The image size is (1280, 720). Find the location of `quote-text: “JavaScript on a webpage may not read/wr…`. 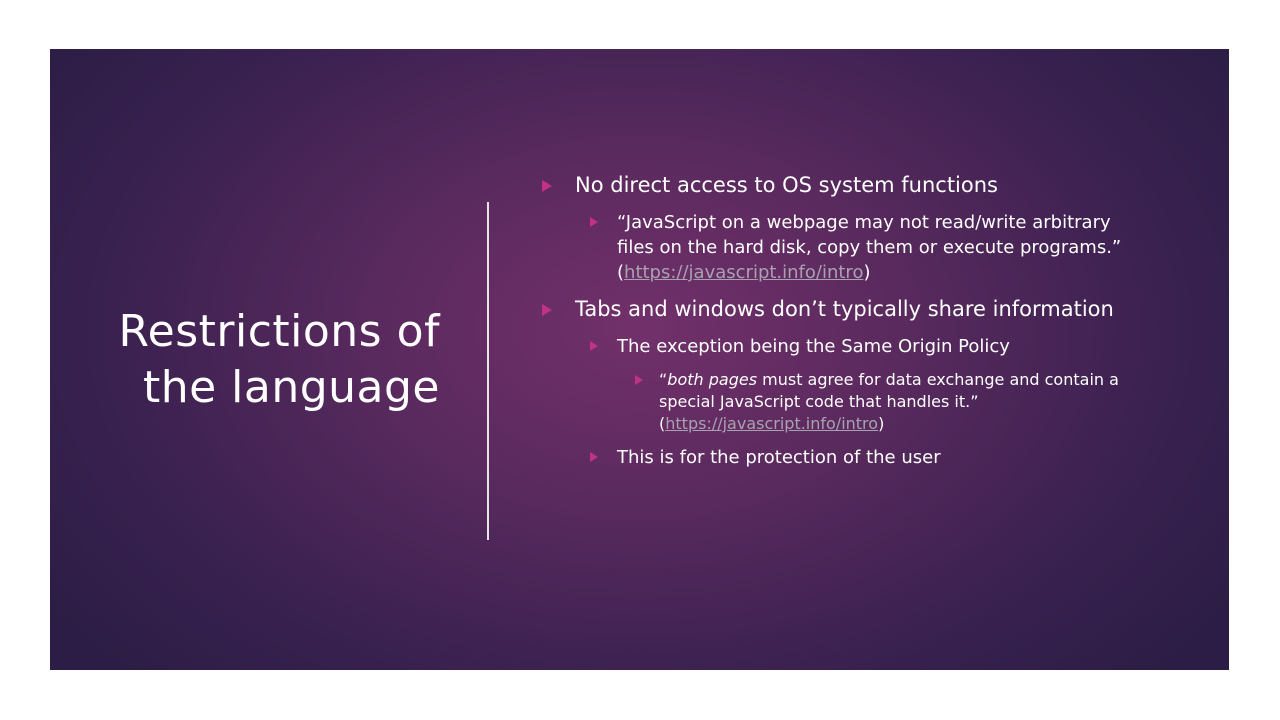

quote-text: “JavaScript on a webpage may not read/wr… is located at coordinates (869, 235).